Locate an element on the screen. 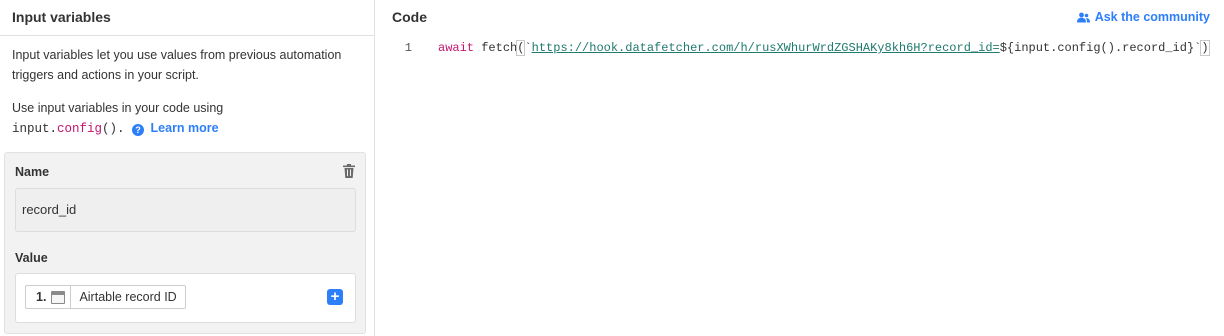  table-icon is located at coordinates (58, 297).